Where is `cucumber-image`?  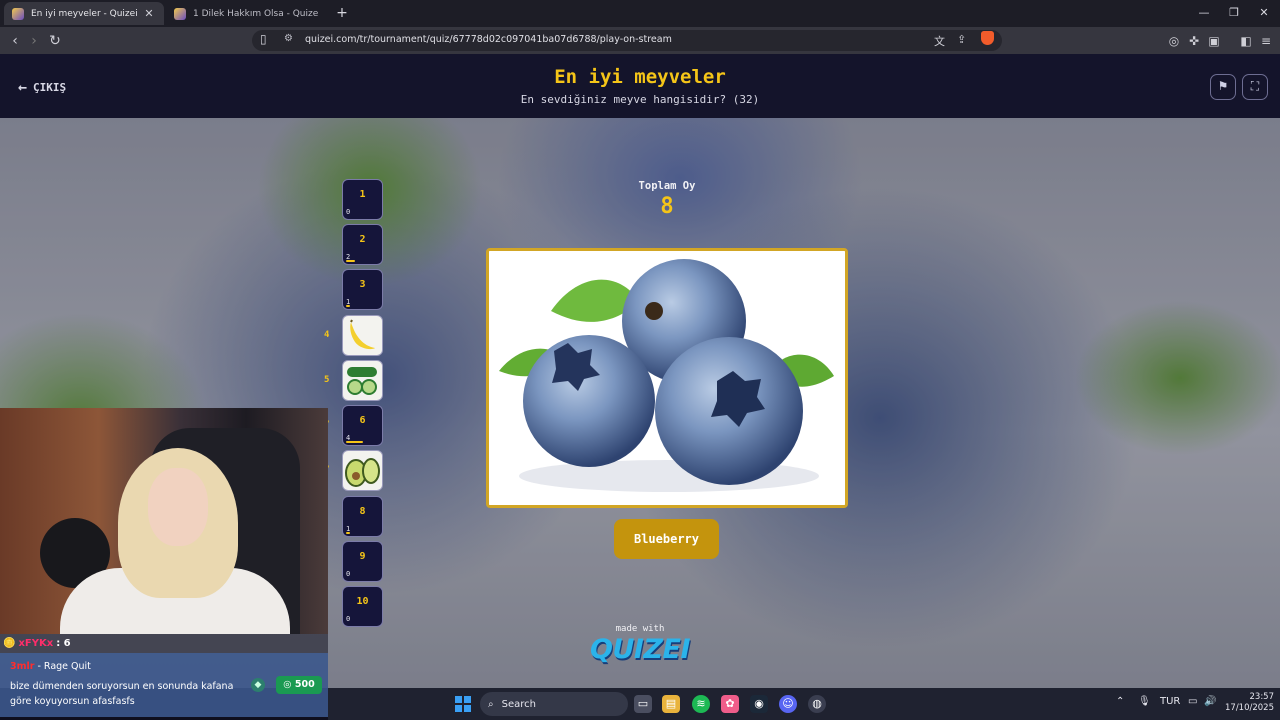
cucumber-image is located at coordinates (362, 381).